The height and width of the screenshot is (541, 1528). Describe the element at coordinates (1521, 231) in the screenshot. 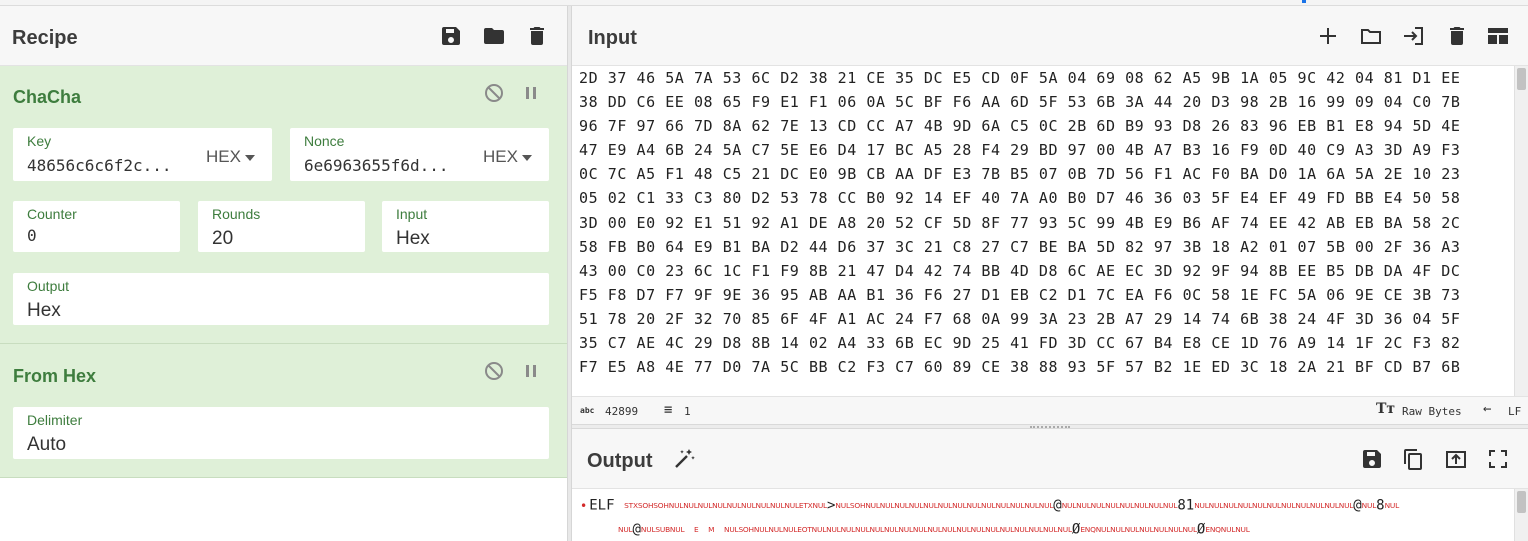

I see `input-scrollbar` at that location.